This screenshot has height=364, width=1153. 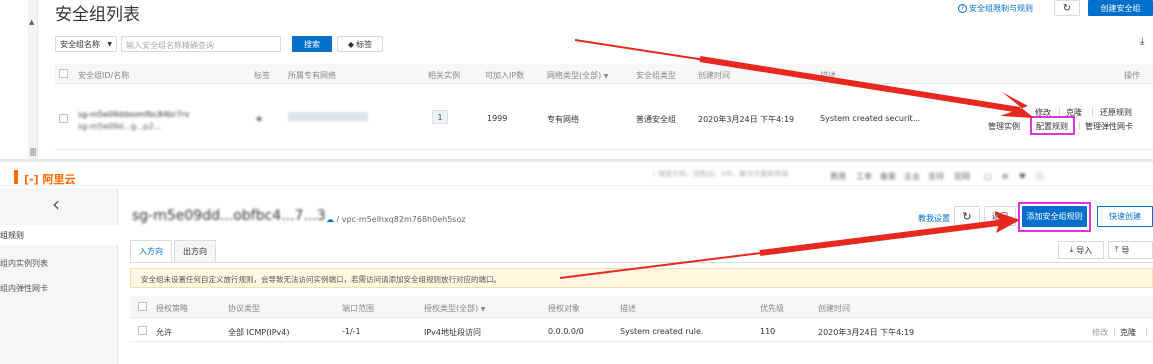 I want to click on manage-instances-link: 管理实例, so click(x=1004, y=126).